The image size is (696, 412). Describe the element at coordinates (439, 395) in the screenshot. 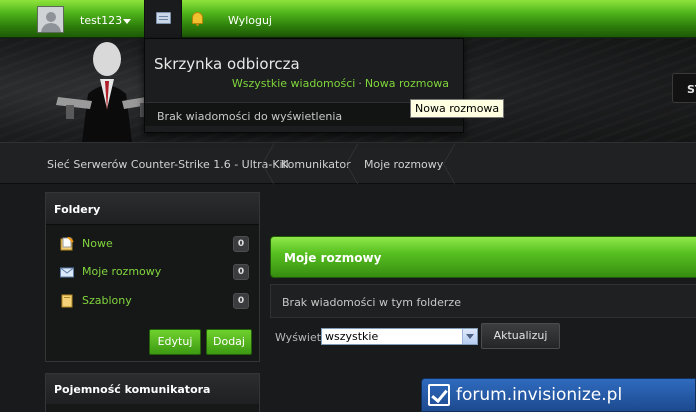

I see `checkmark-logo-icon` at that location.